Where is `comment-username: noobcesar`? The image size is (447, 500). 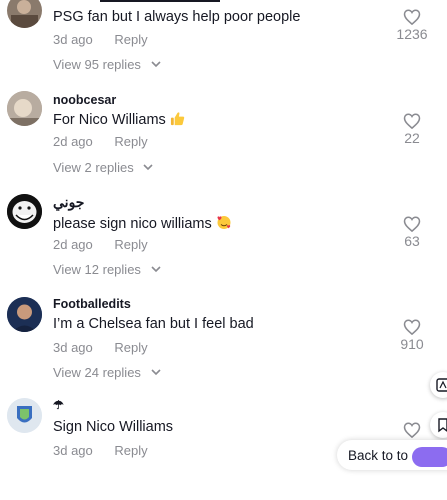 comment-username: noobcesar is located at coordinates (84, 100).